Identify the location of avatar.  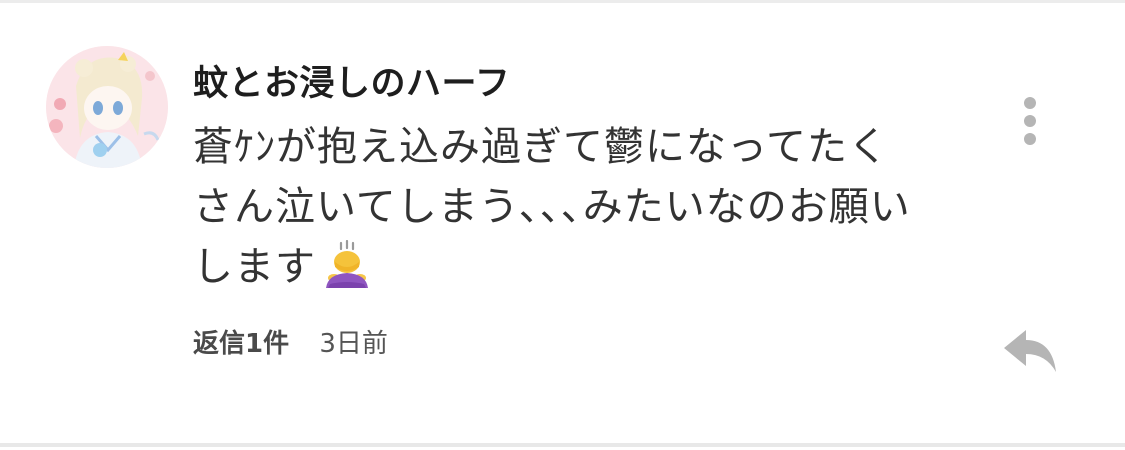
(107, 107).